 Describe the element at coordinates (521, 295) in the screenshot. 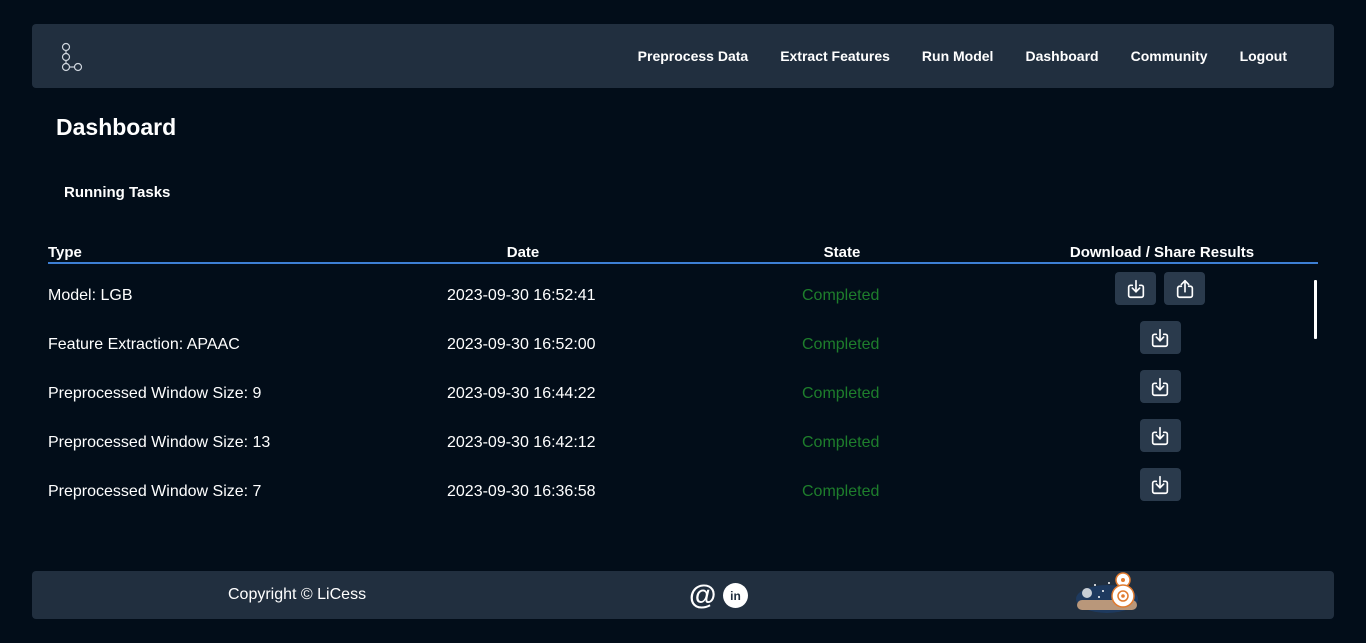

I see `cell-date: 2023-09-30 16:52:41` at that location.